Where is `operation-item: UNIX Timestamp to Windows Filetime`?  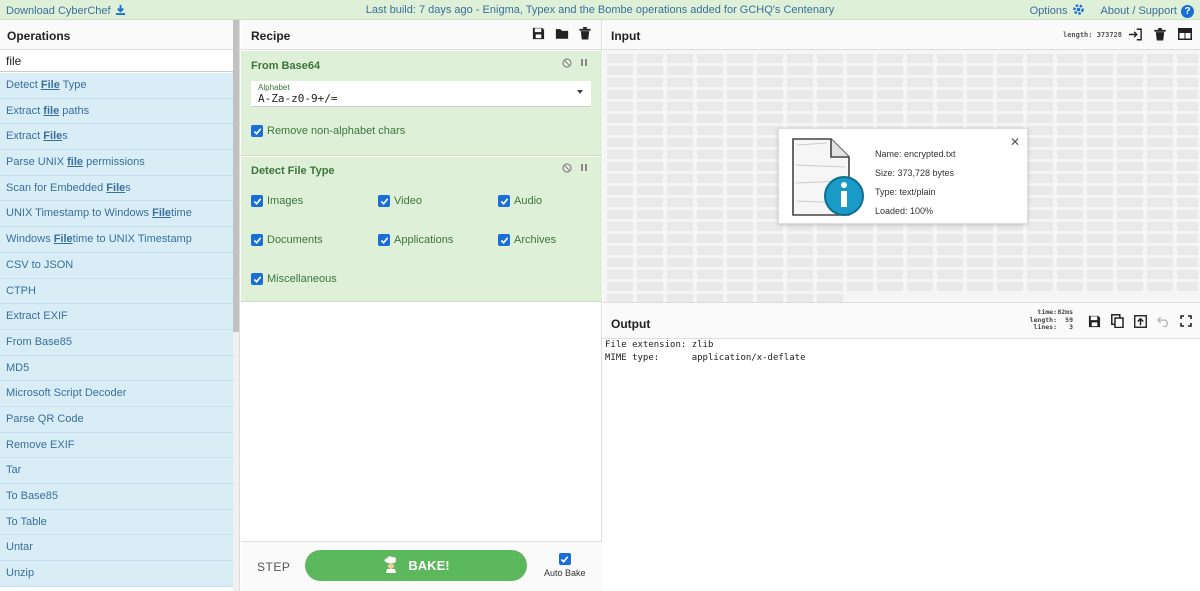 operation-item: UNIX Timestamp to Windows Filetime is located at coordinates (116, 214).